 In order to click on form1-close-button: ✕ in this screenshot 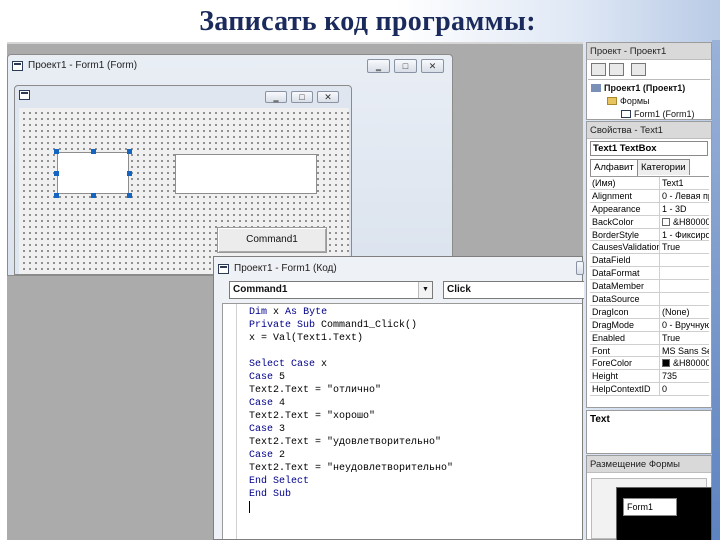, I will do `click(328, 97)`.